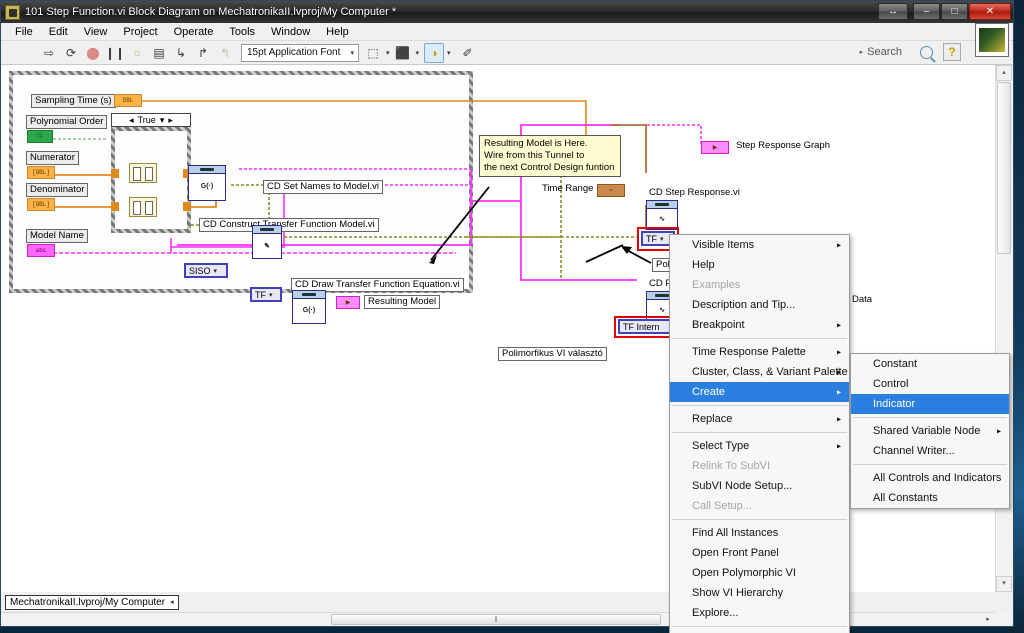 The height and width of the screenshot is (633, 1024). I want to click on submenu-shared-variable-node: Shared Variable Node ▸, so click(930, 431).